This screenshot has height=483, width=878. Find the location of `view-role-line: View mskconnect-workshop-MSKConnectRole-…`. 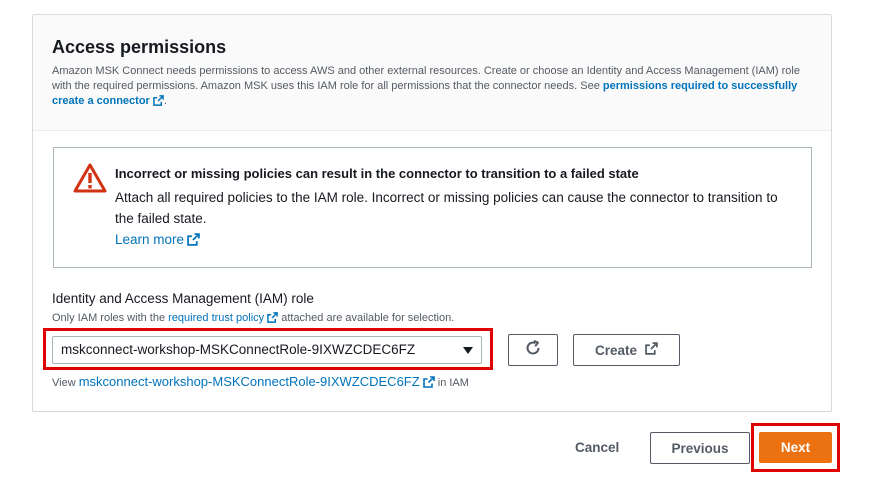

view-role-line: View mskconnect-workshop-MSKConnectRole-… is located at coordinates (260, 382).